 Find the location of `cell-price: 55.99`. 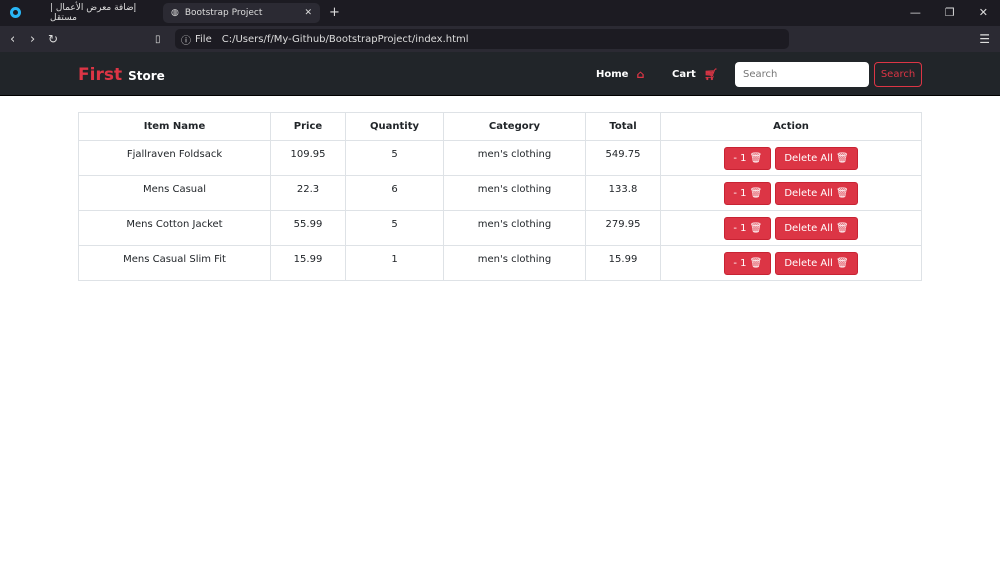

cell-price: 55.99 is located at coordinates (308, 228).